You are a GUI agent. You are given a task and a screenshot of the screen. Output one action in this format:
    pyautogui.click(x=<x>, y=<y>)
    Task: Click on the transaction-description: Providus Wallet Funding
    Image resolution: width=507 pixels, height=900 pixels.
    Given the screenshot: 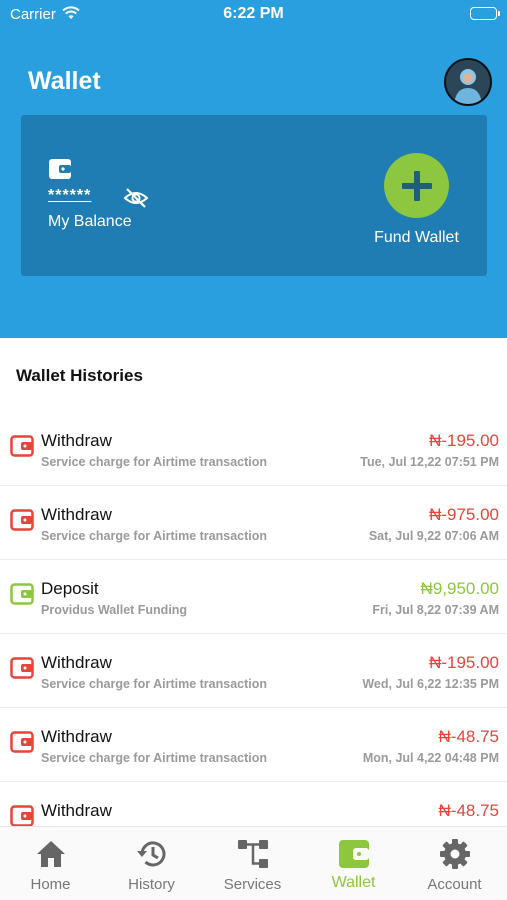 What is the action you would take?
    pyautogui.click(x=114, y=610)
    